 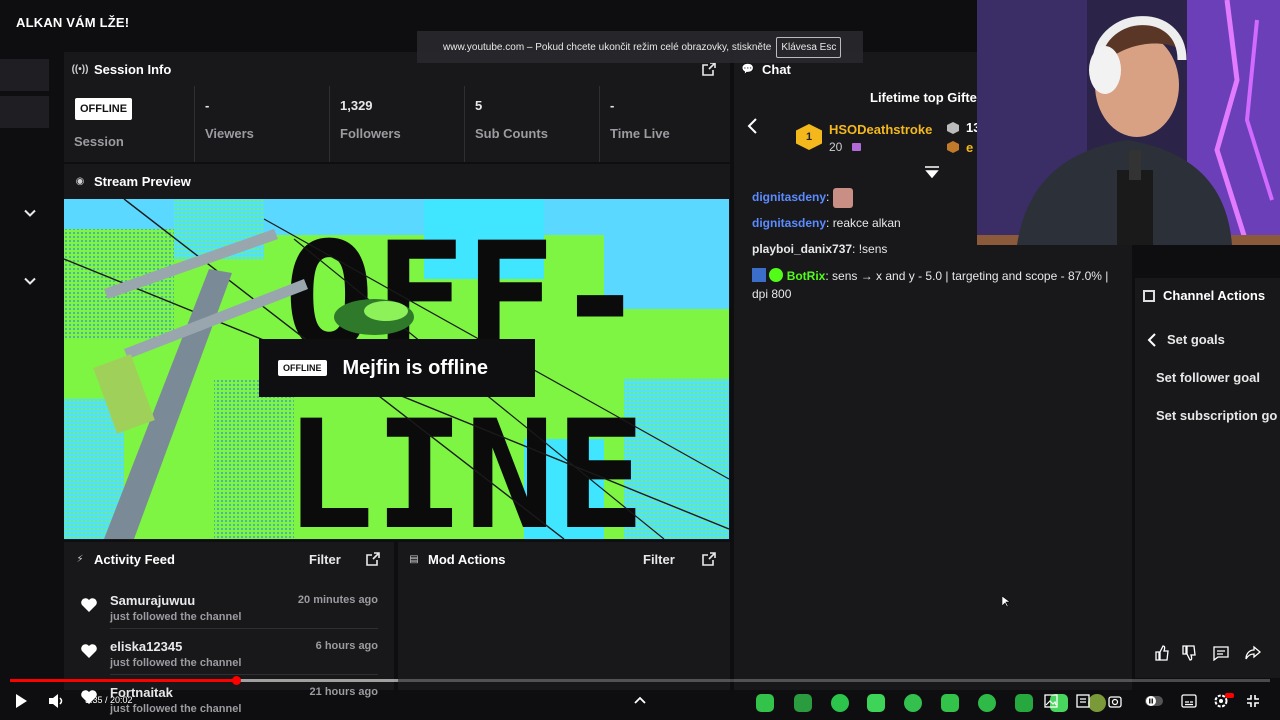 I want to click on chat-title: Chat, so click(x=776, y=69).